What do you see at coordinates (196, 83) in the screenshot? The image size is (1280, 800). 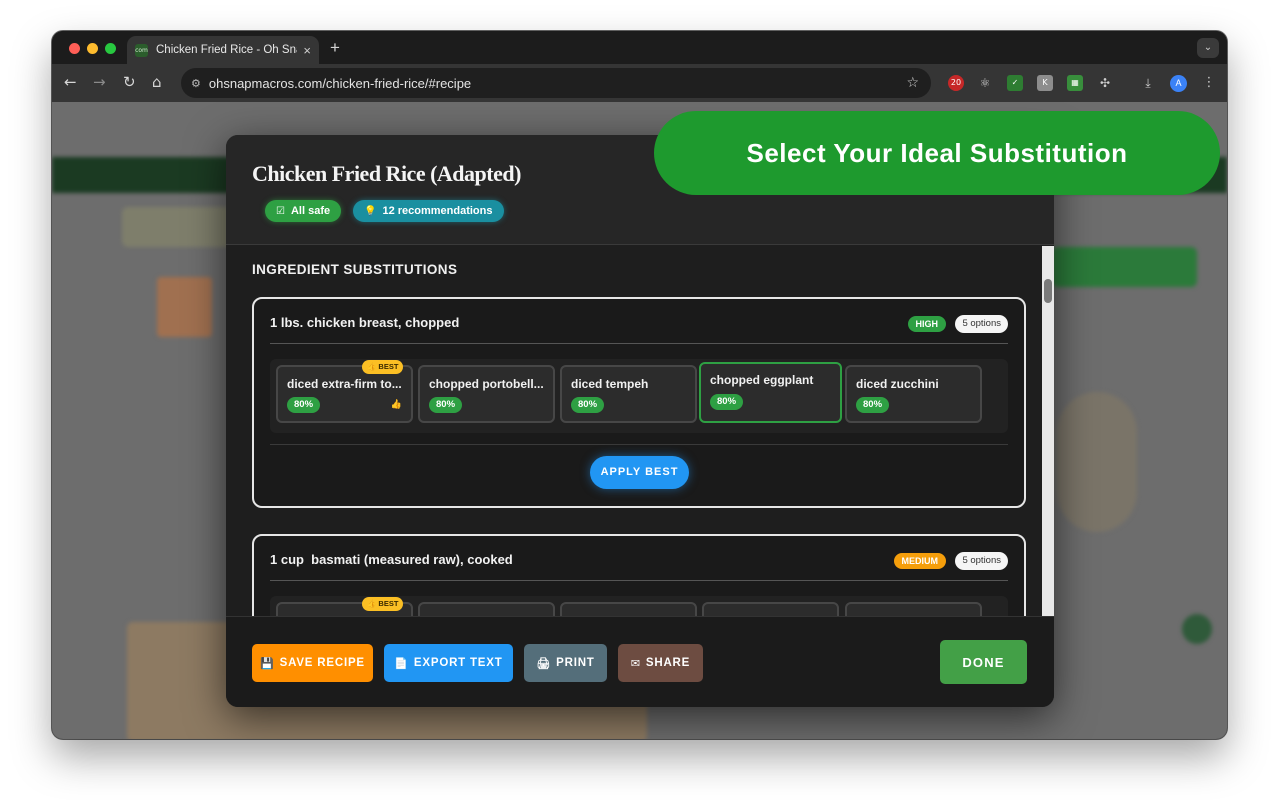 I see `site-settings-icon: ⚙` at bounding box center [196, 83].